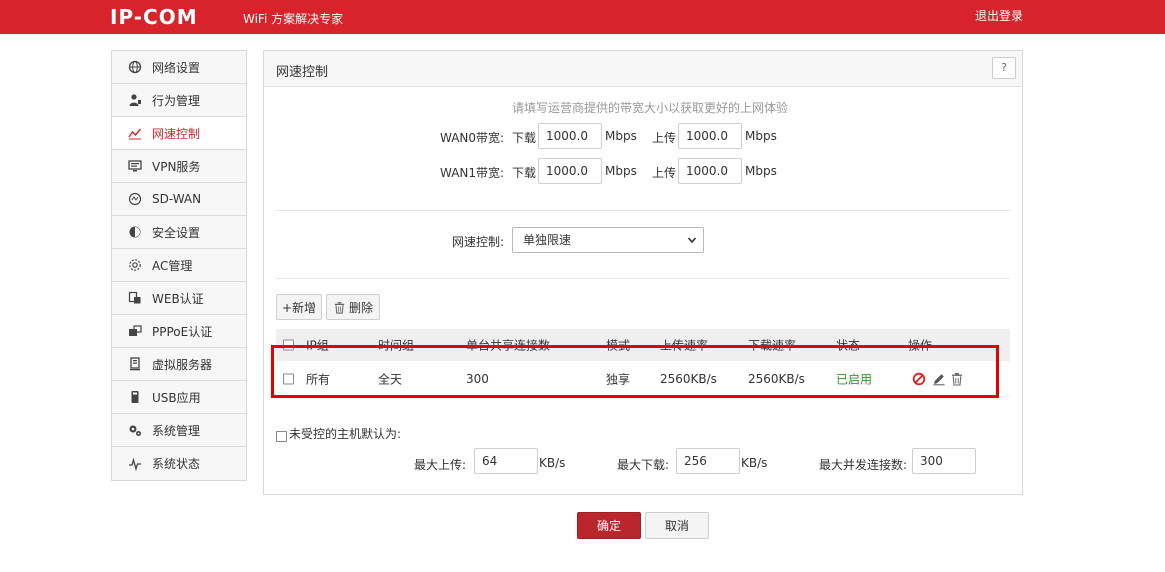 The image size is (1165, 572). What do you see at coordinates (339, 307) in the screenshot?
I see `trash-icon` at bounding box center [339, 307].